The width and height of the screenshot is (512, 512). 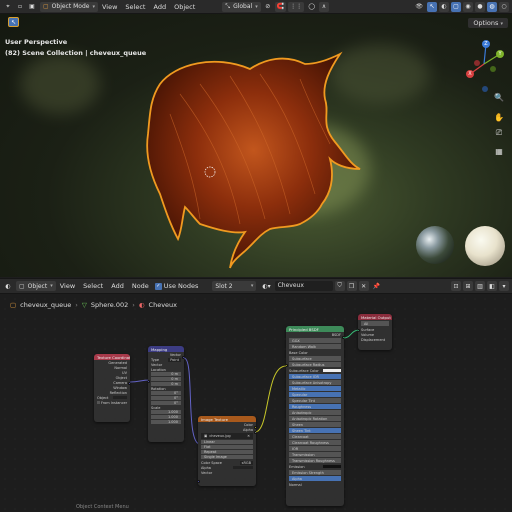 I want to click on ior-field: IOR, so click(x=315, y=448).